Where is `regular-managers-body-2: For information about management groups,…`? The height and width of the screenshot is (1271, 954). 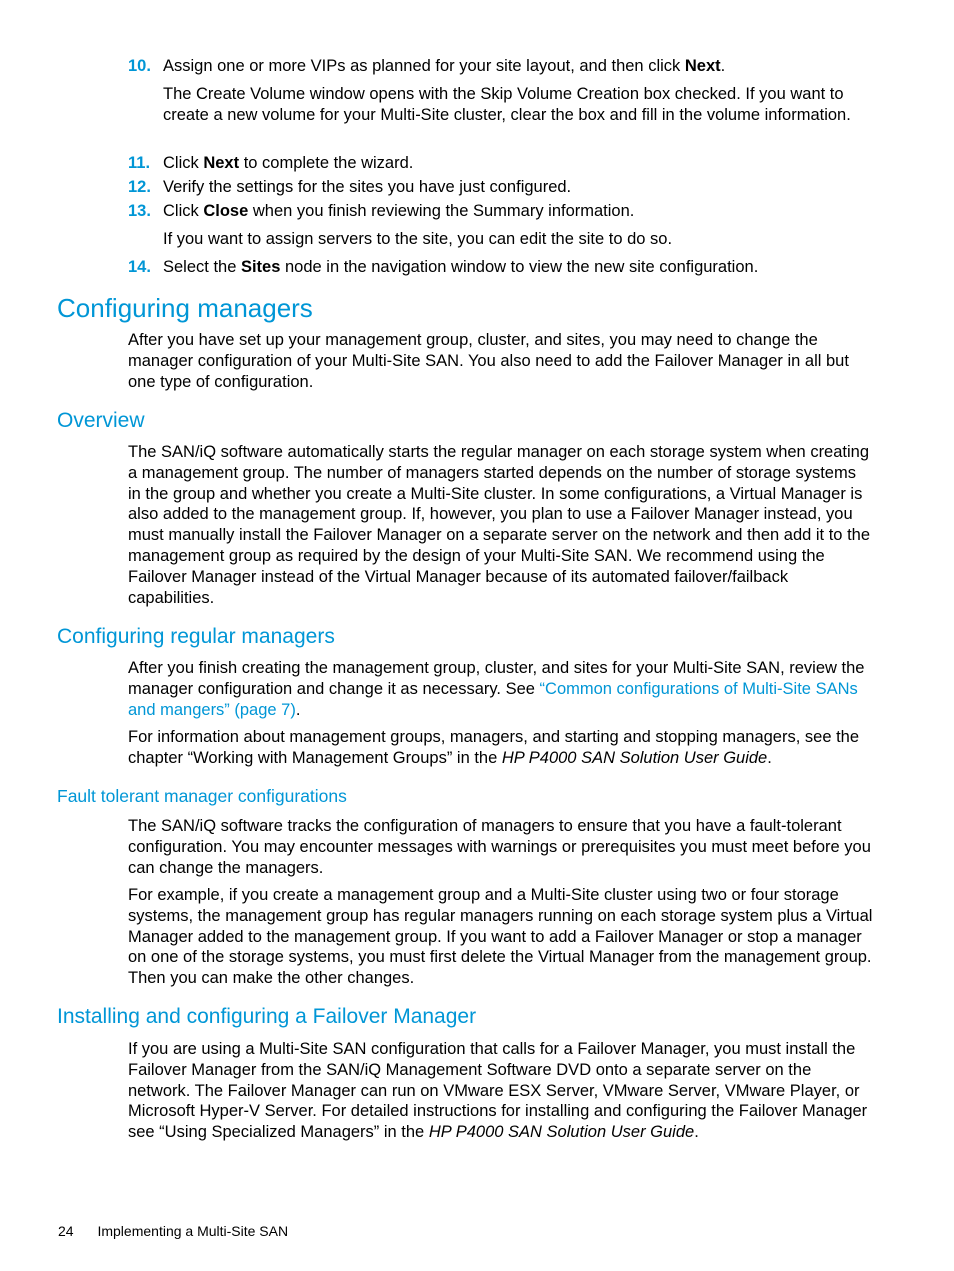
regular-managers-body-2: For information about management groups,… is located at coordinates (500, 748).